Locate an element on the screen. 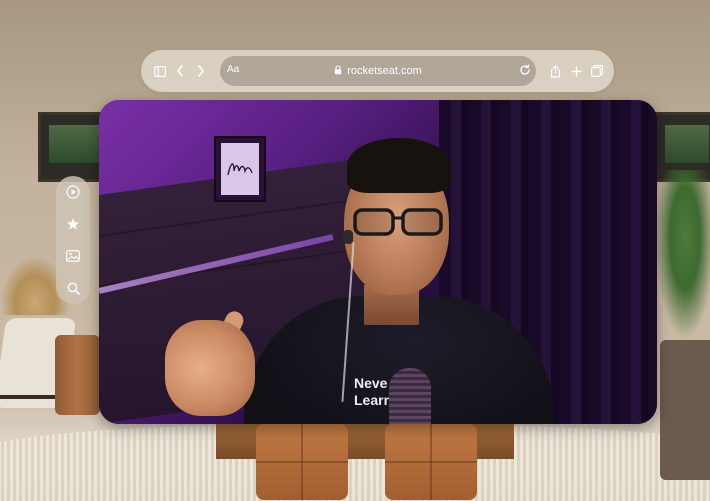  presenter-glasses is located at coordinates (398, 221).